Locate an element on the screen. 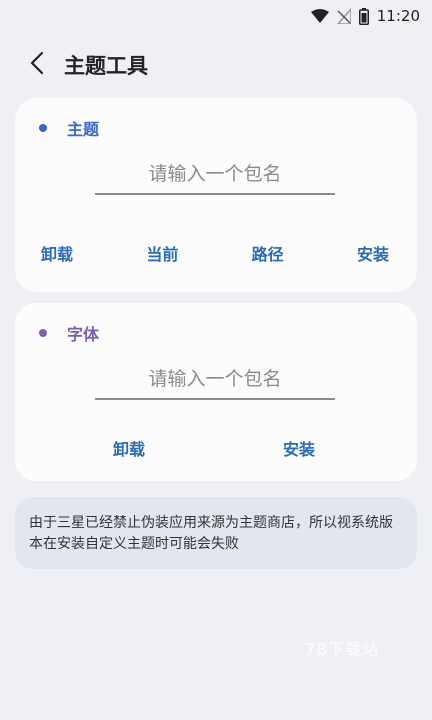  theme-uninstall-button: 卸载 is located at coordinates (57, 253).